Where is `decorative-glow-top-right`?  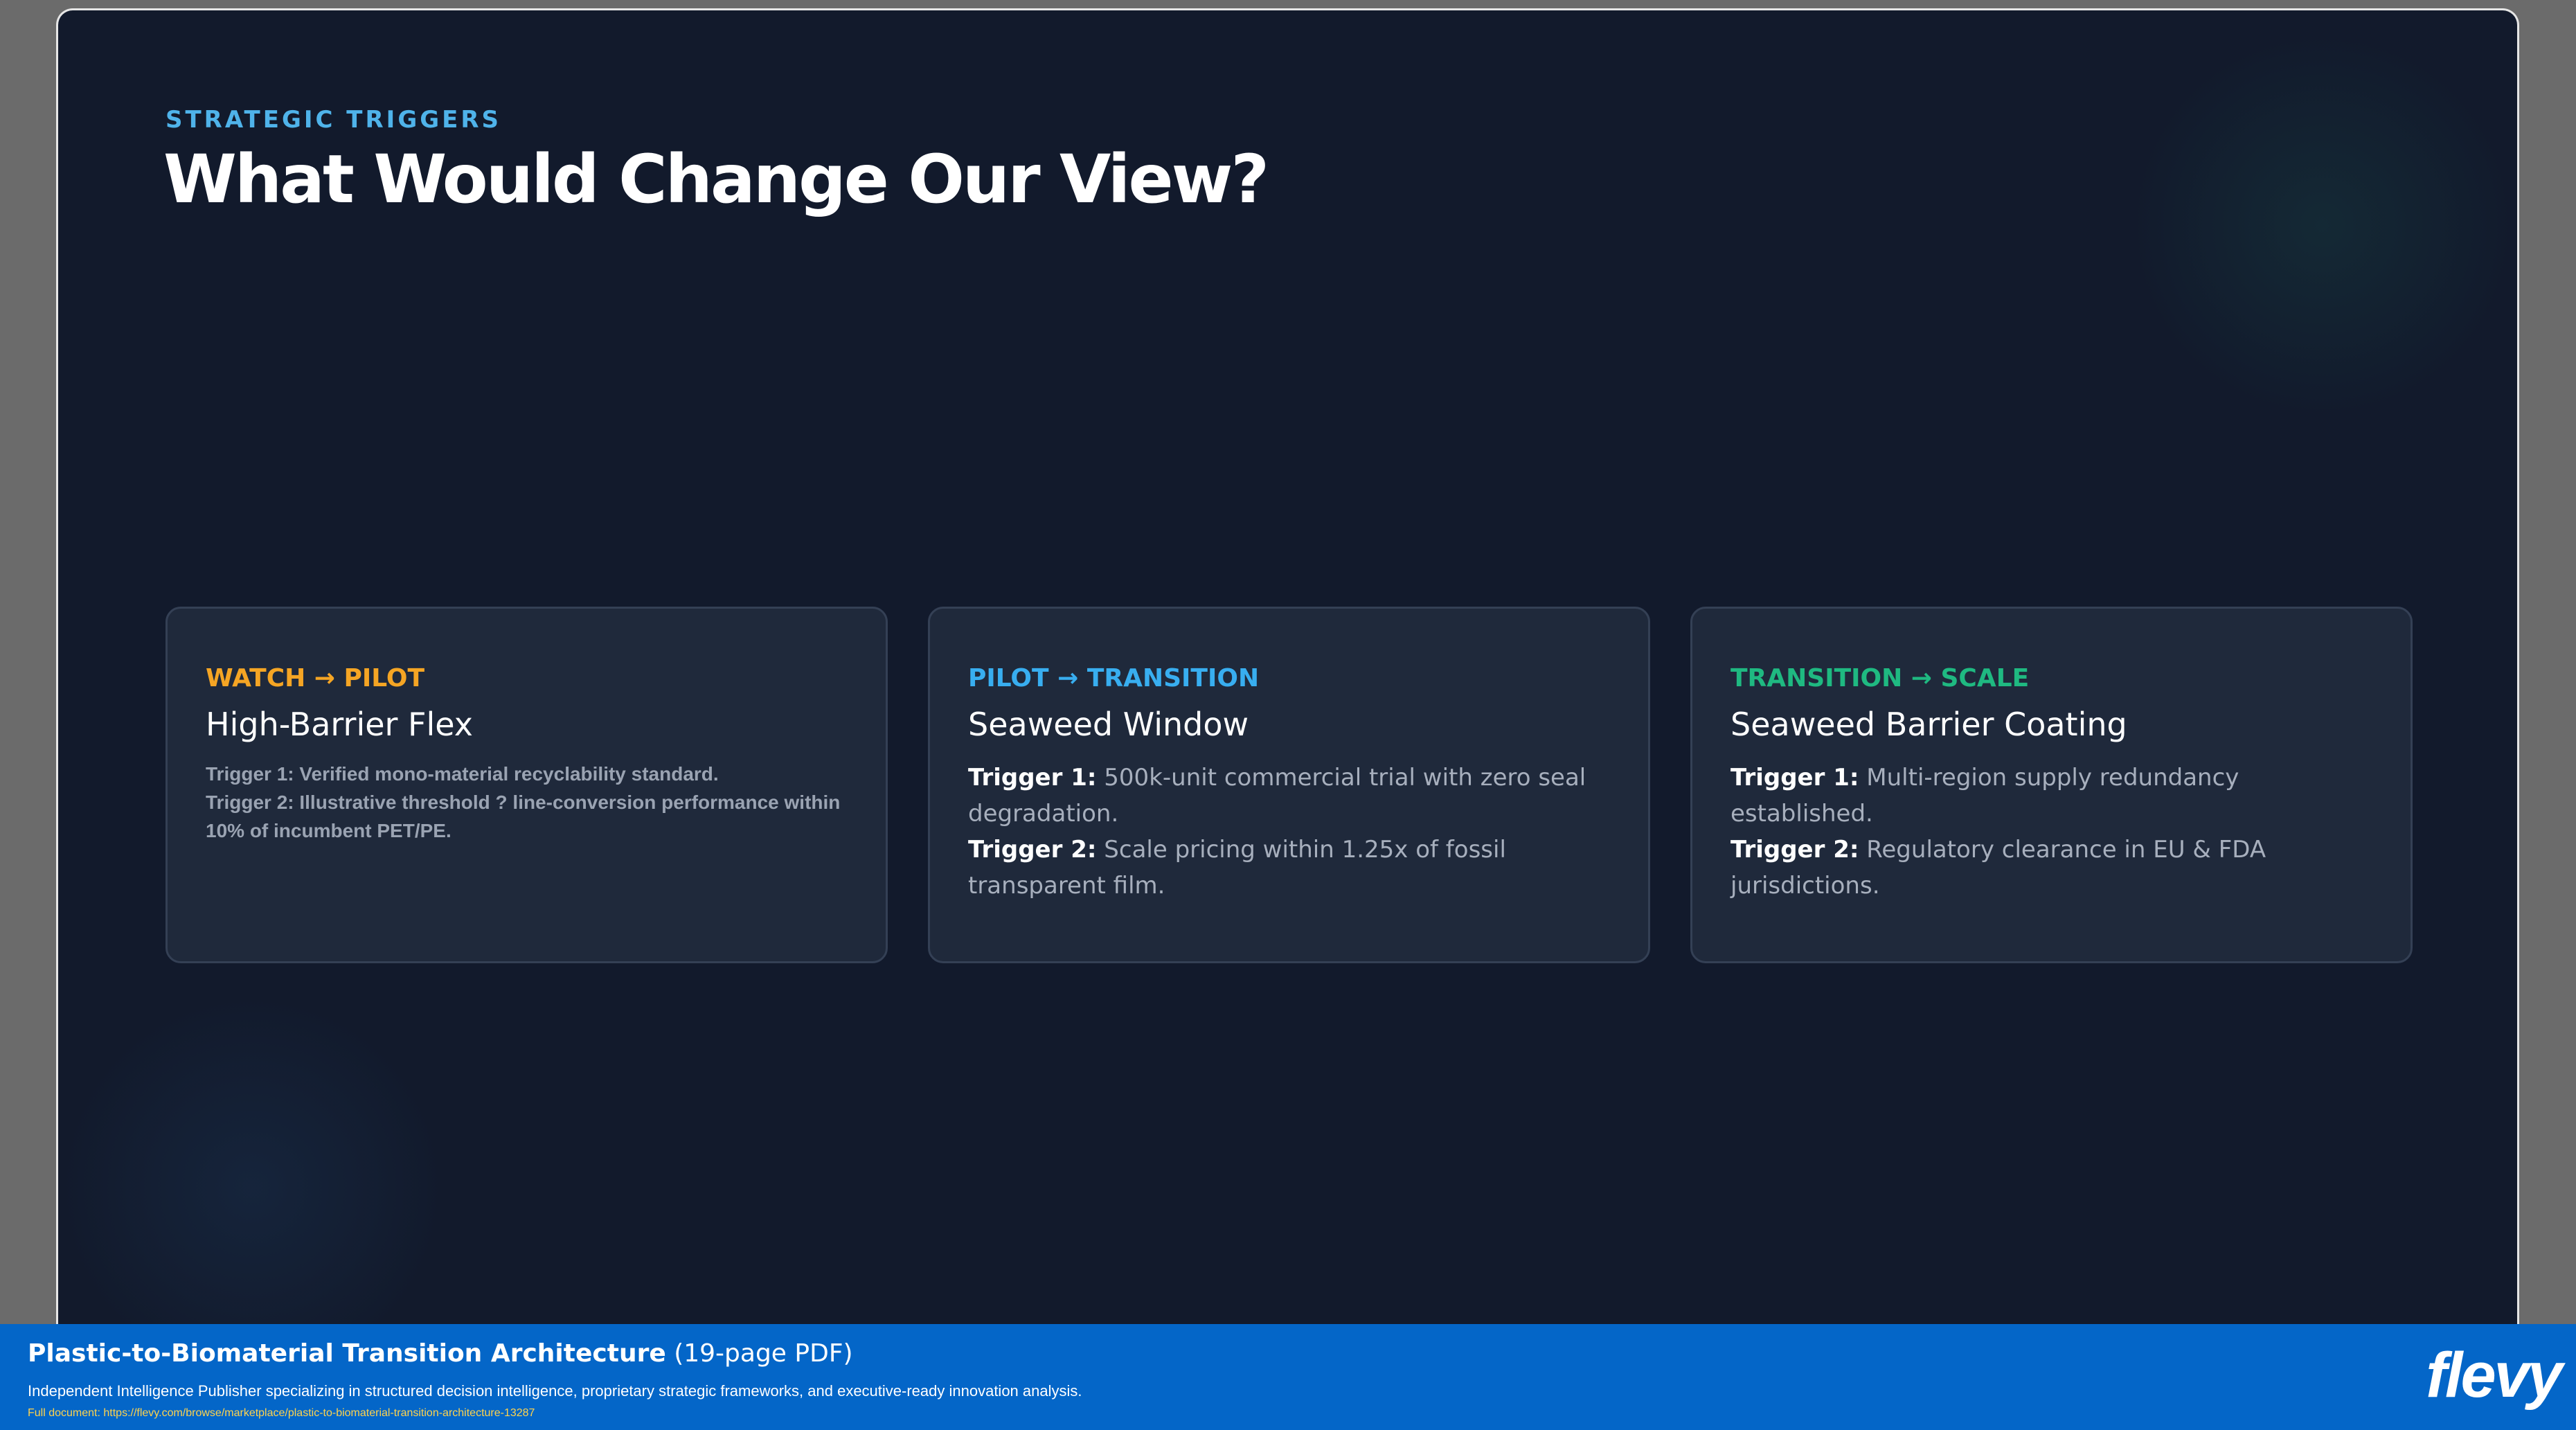
decorative-glow-top-right is located at coordinates (2322, 225).